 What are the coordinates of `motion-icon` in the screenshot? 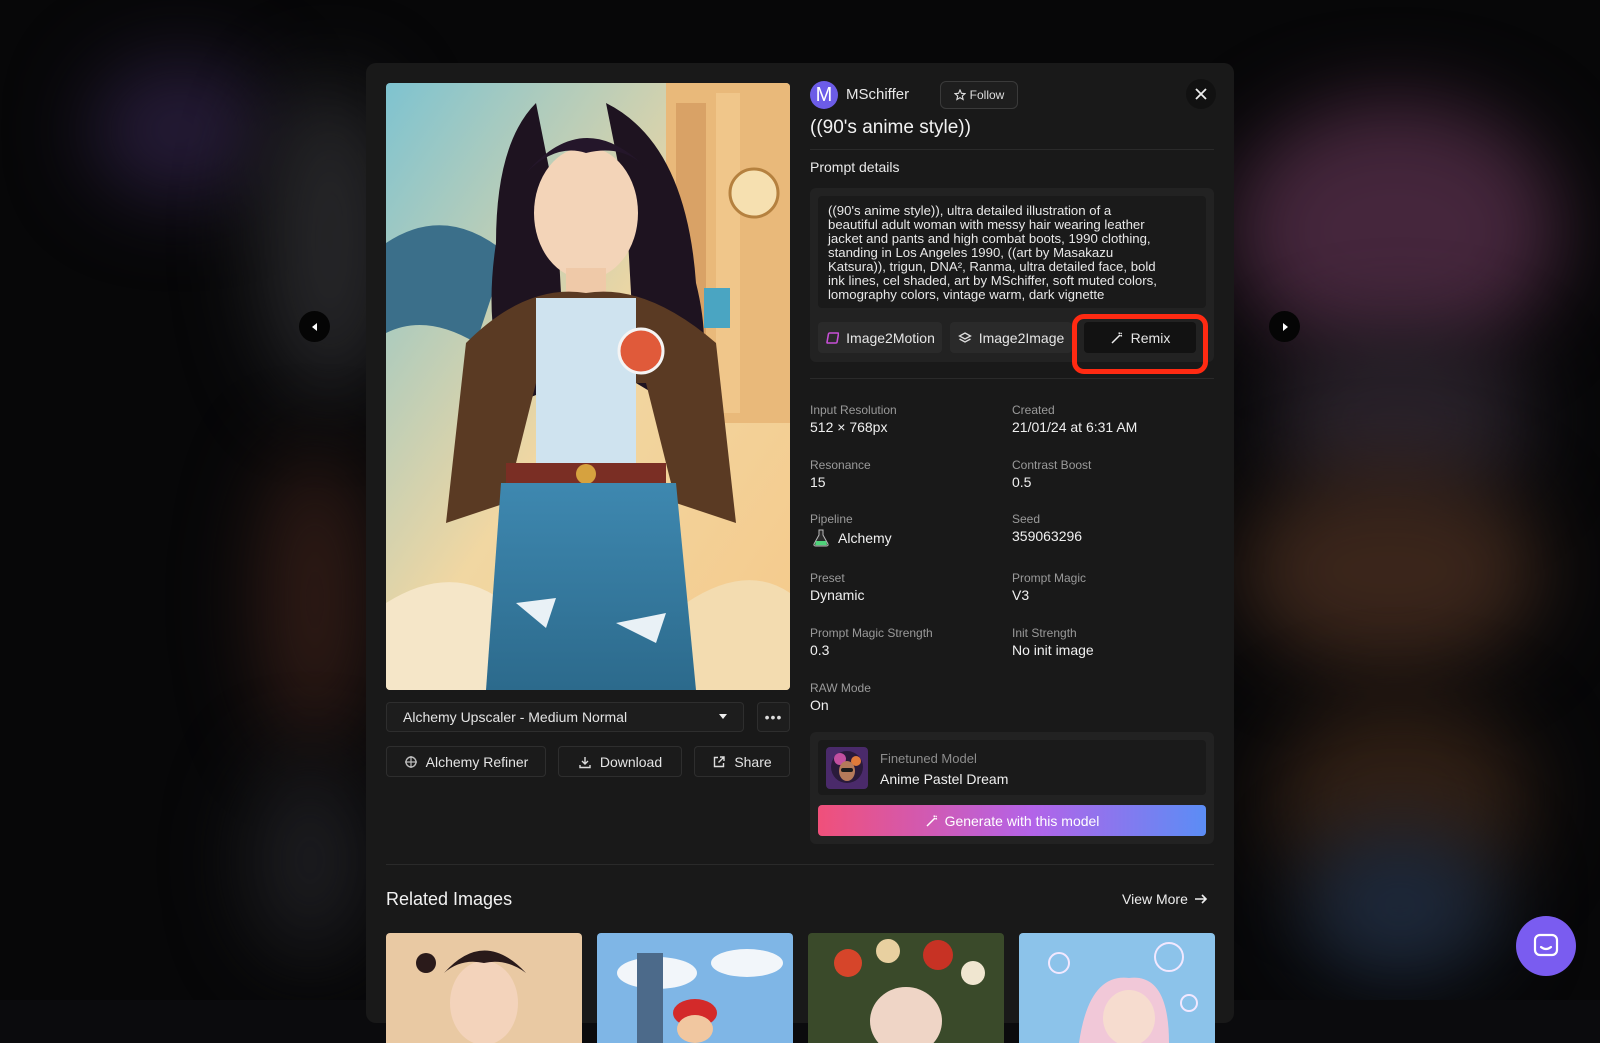 It's located at (833, 337).